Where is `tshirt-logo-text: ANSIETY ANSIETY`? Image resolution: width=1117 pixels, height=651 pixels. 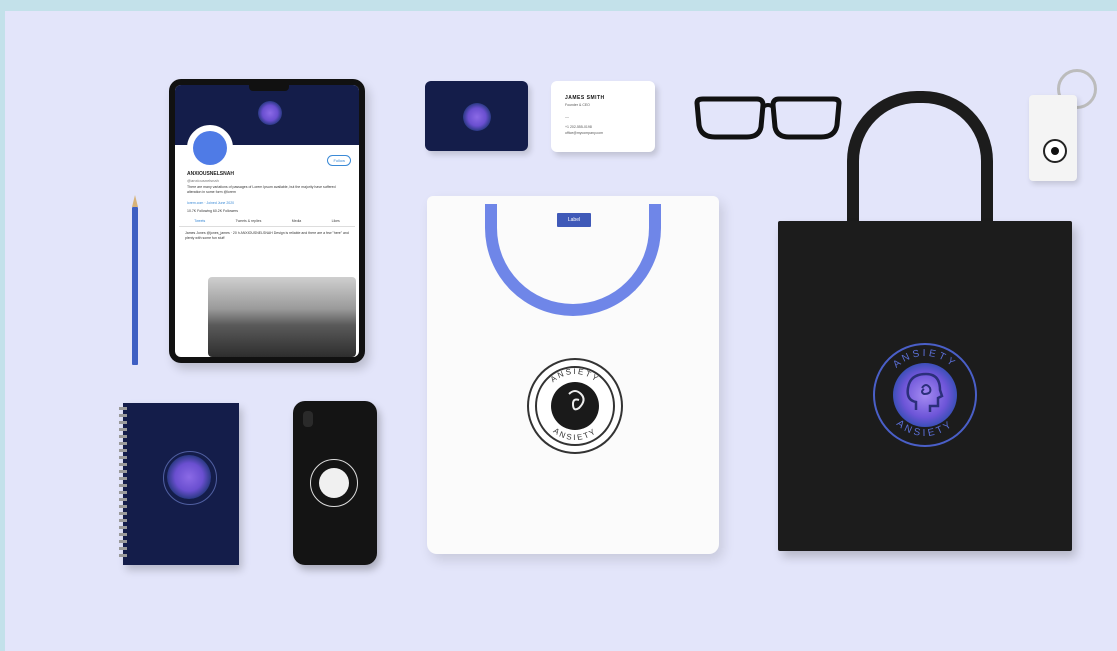
tshirt-logo-text: ANSIETY ANSIETY is located at coordinates (575, 404).